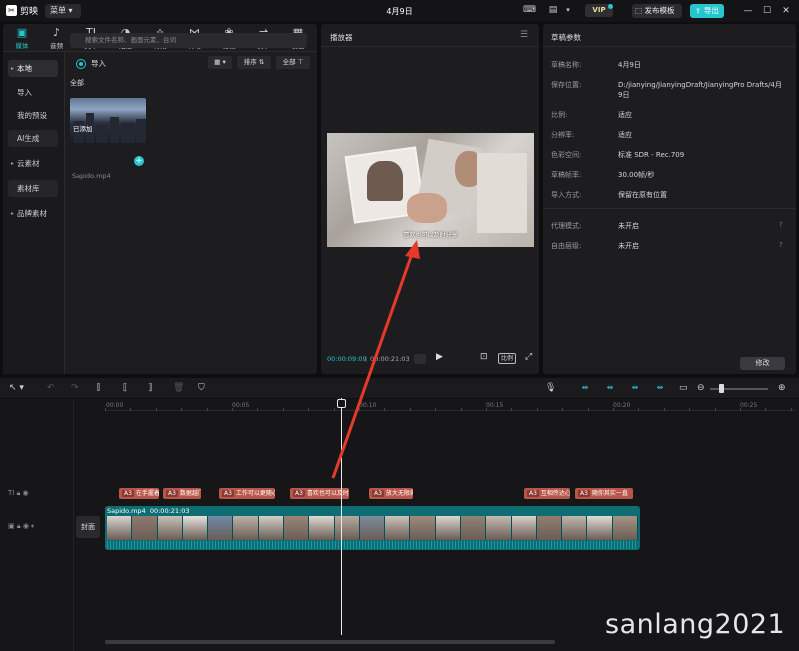 Image resolution: width=799 pixels, height=651 pixels. I want to click on annotation-arrow-head, so click(412, 249).